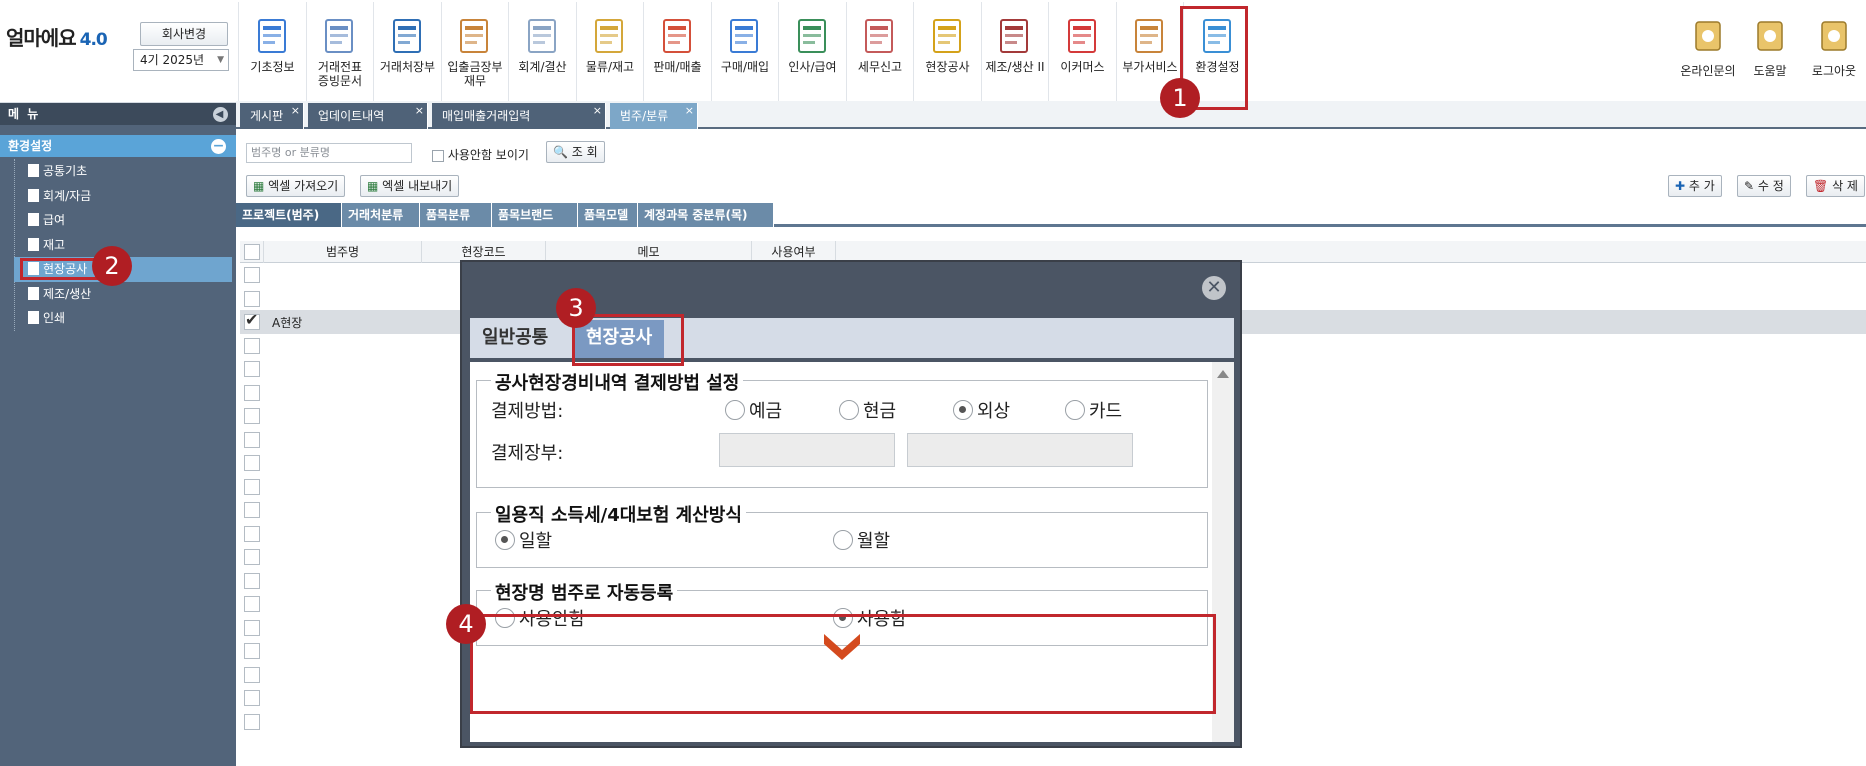  I want to click on subtab-1: 거래처분류, so click(381, 215).